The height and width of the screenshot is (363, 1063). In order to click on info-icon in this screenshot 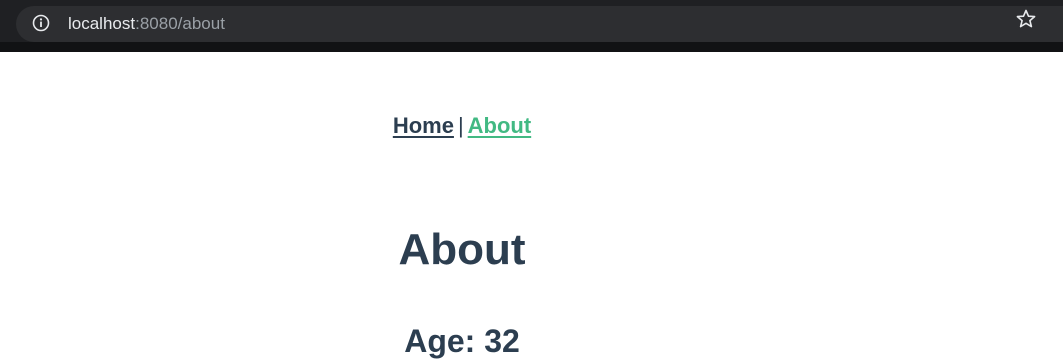, I will do `click(41, 23)`.